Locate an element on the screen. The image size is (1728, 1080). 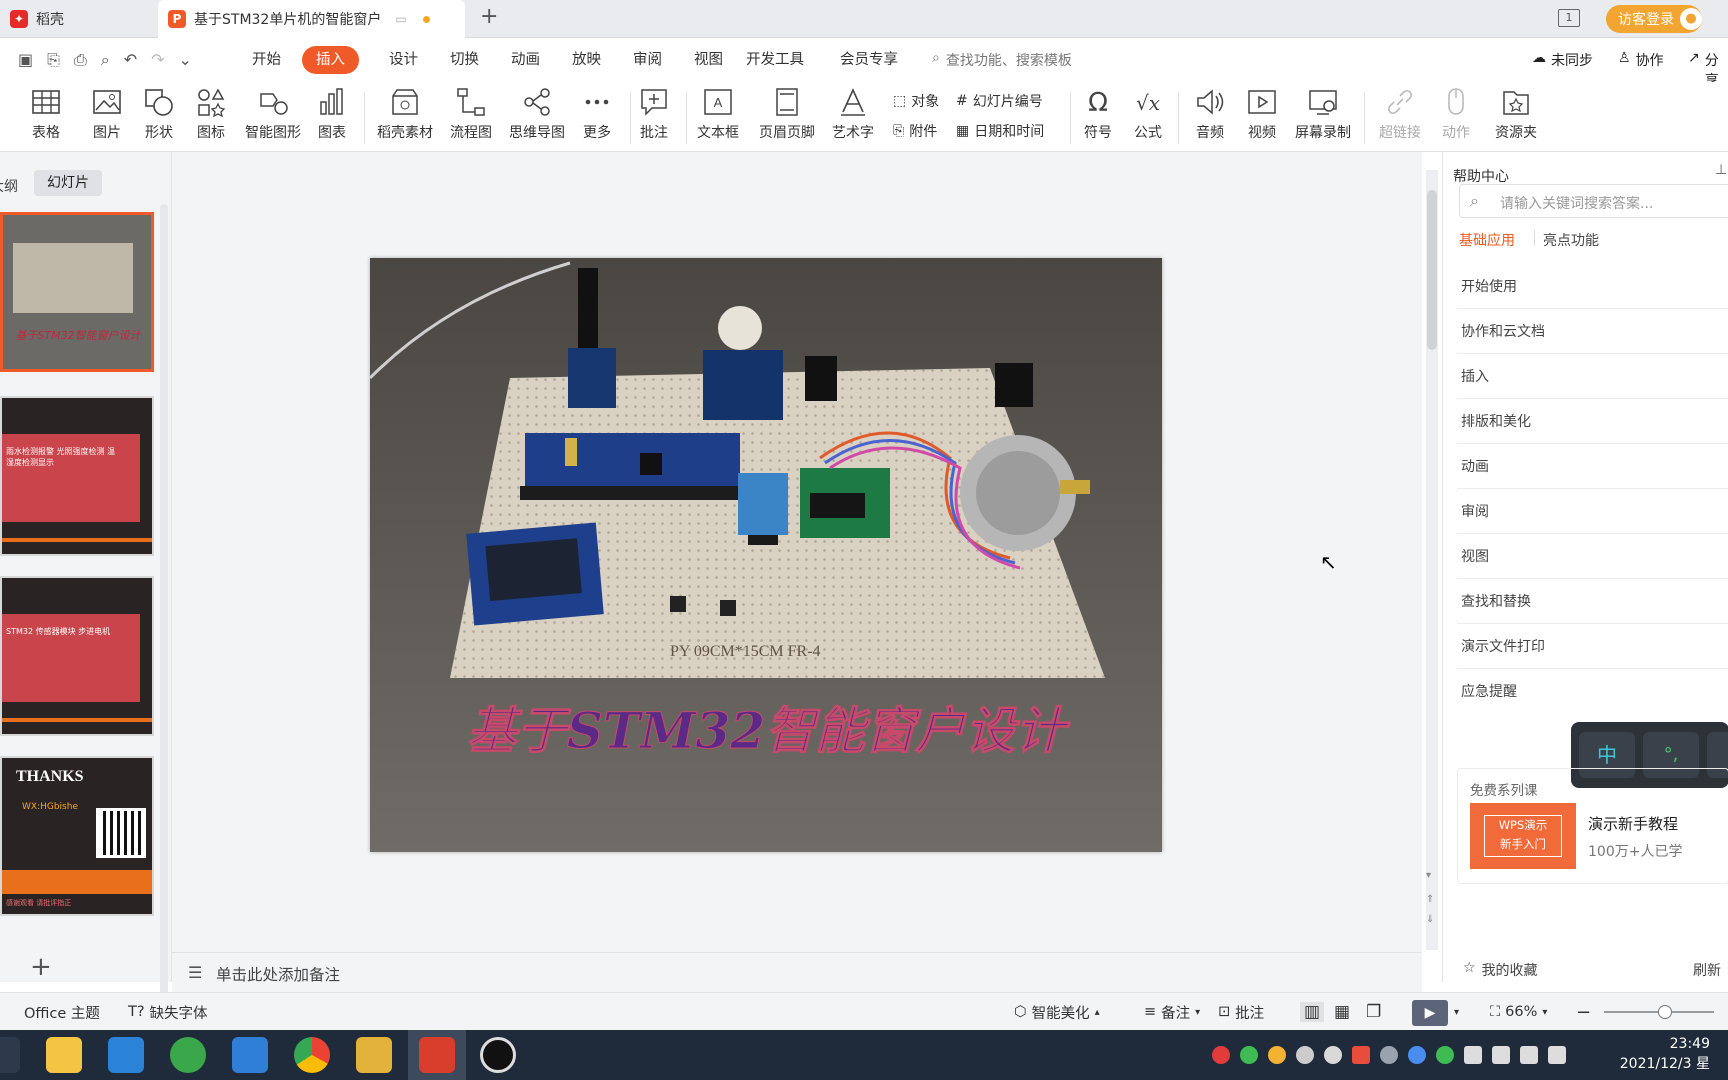
tab-outline: 大纲 is located at coordinates (9, 186).